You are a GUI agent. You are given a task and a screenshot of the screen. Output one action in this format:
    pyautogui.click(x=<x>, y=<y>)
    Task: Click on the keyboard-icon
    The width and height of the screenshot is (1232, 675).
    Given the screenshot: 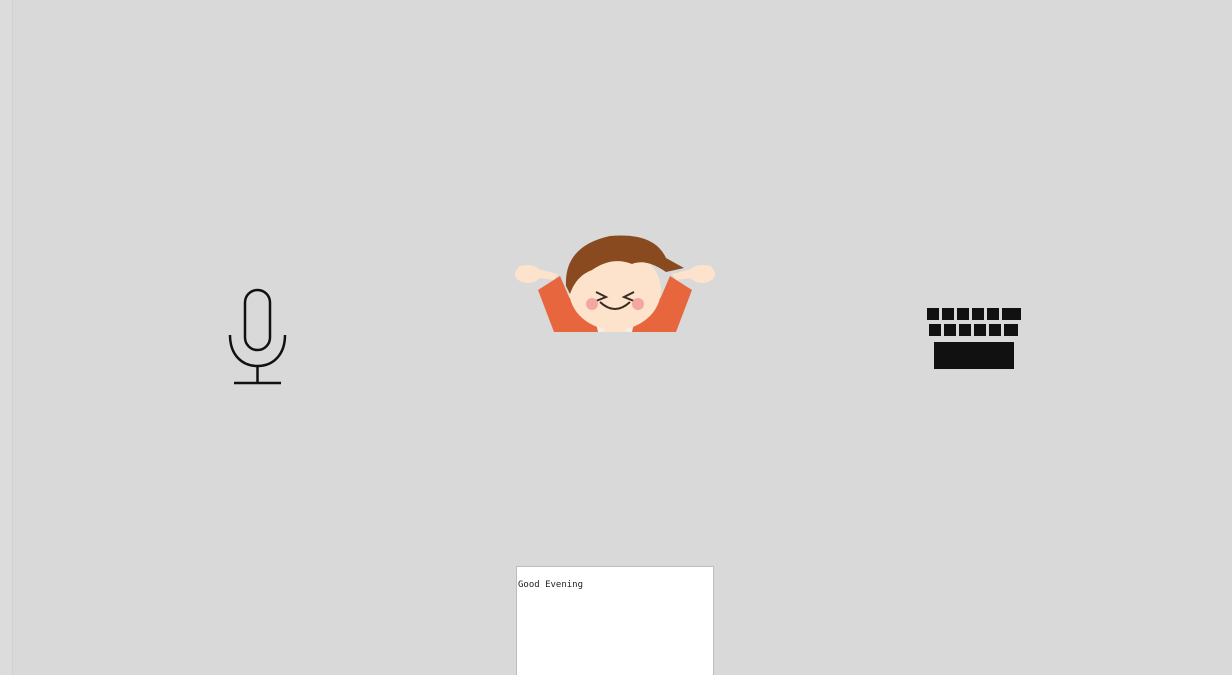 What is the action you would take?
    pyautogui.click(x=974, y=338)
    